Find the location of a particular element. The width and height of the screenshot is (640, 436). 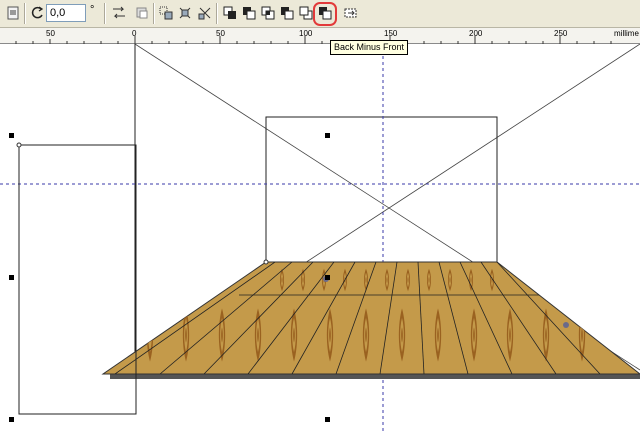

mirror-vertical-icon is located at coordinates (142, 13).